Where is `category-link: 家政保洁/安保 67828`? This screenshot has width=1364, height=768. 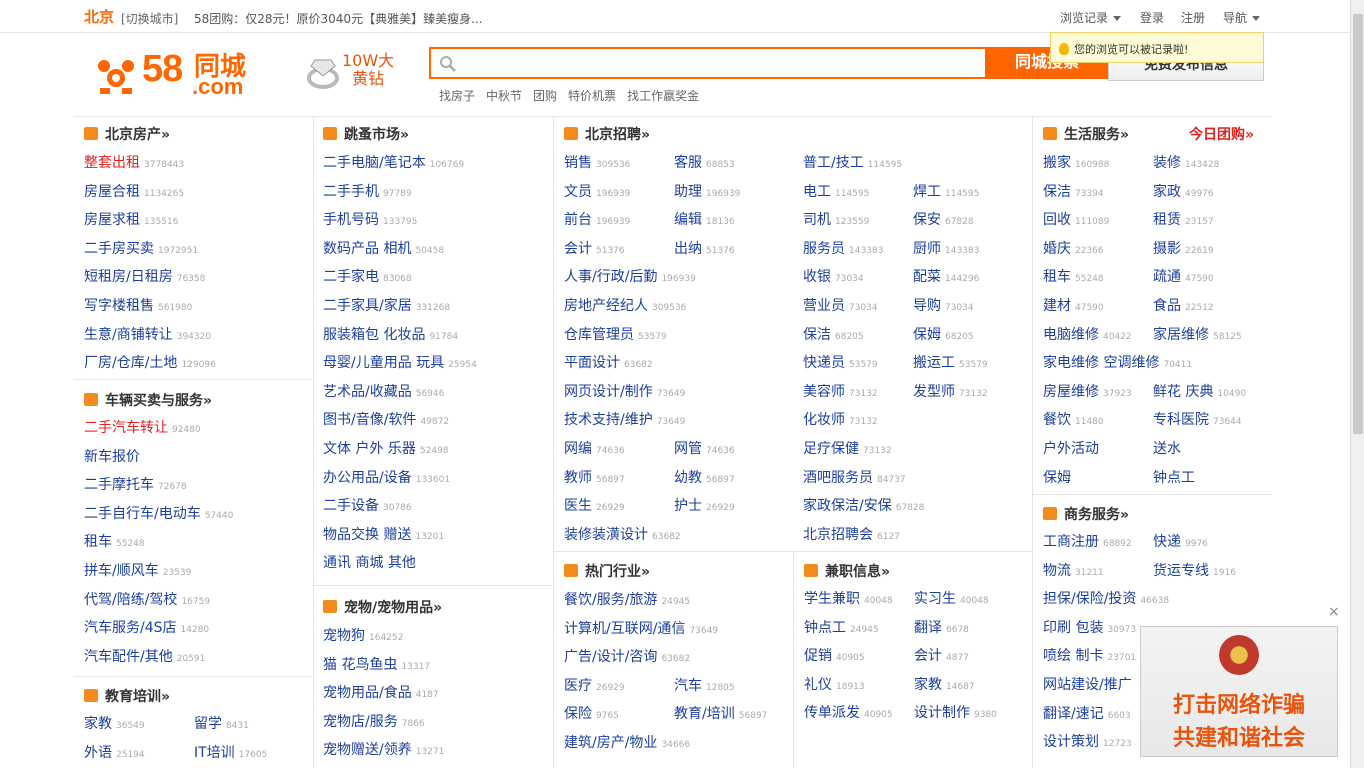 category-link: 家政保洁/安保 67828 is located at coordinates (863, 505).